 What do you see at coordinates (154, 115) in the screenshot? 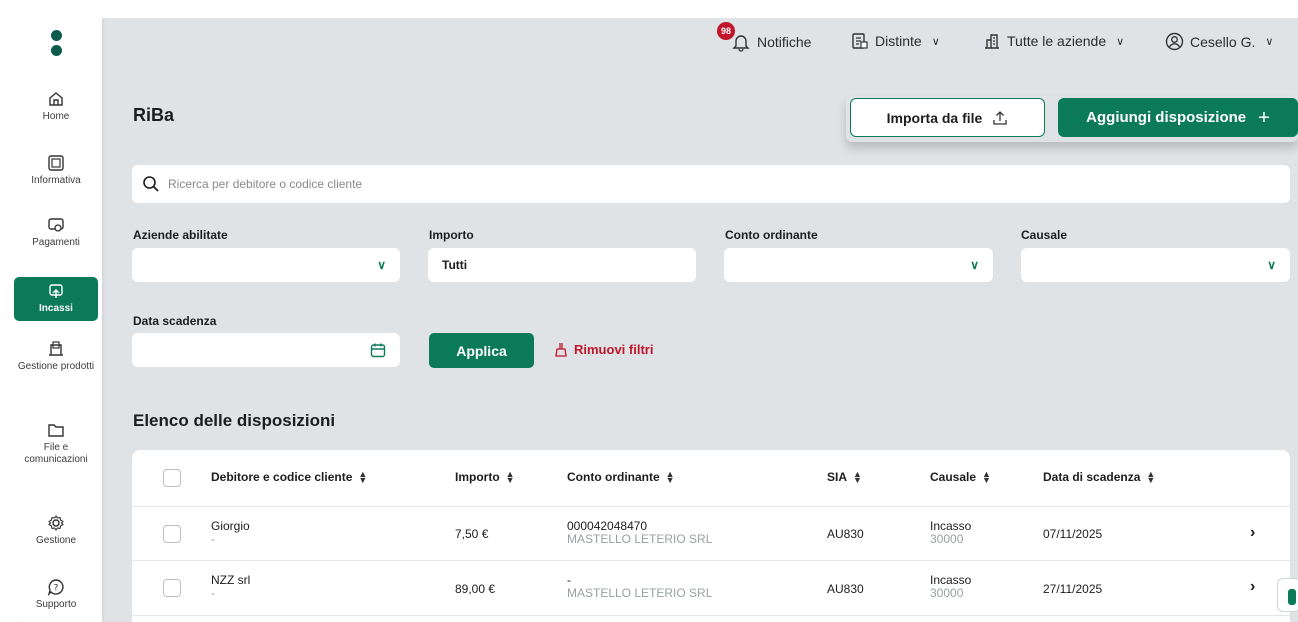
I see `page-title: RiBa` at bounding box center [154, 115].